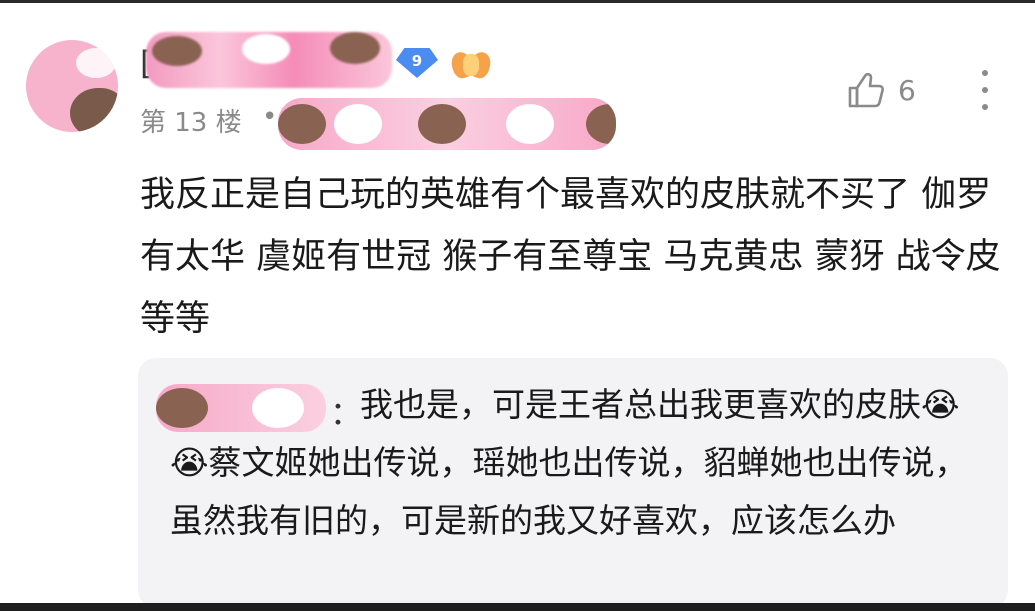  I want to click on level-number: 9, so click(417, 61).